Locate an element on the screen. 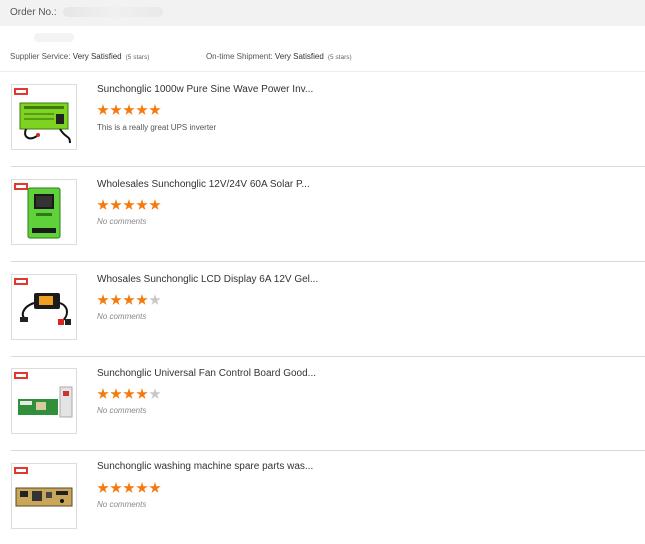 This screenshot has height=544, width=645. shipment-stars: (5 stars) is located at coordinates (339, 57).